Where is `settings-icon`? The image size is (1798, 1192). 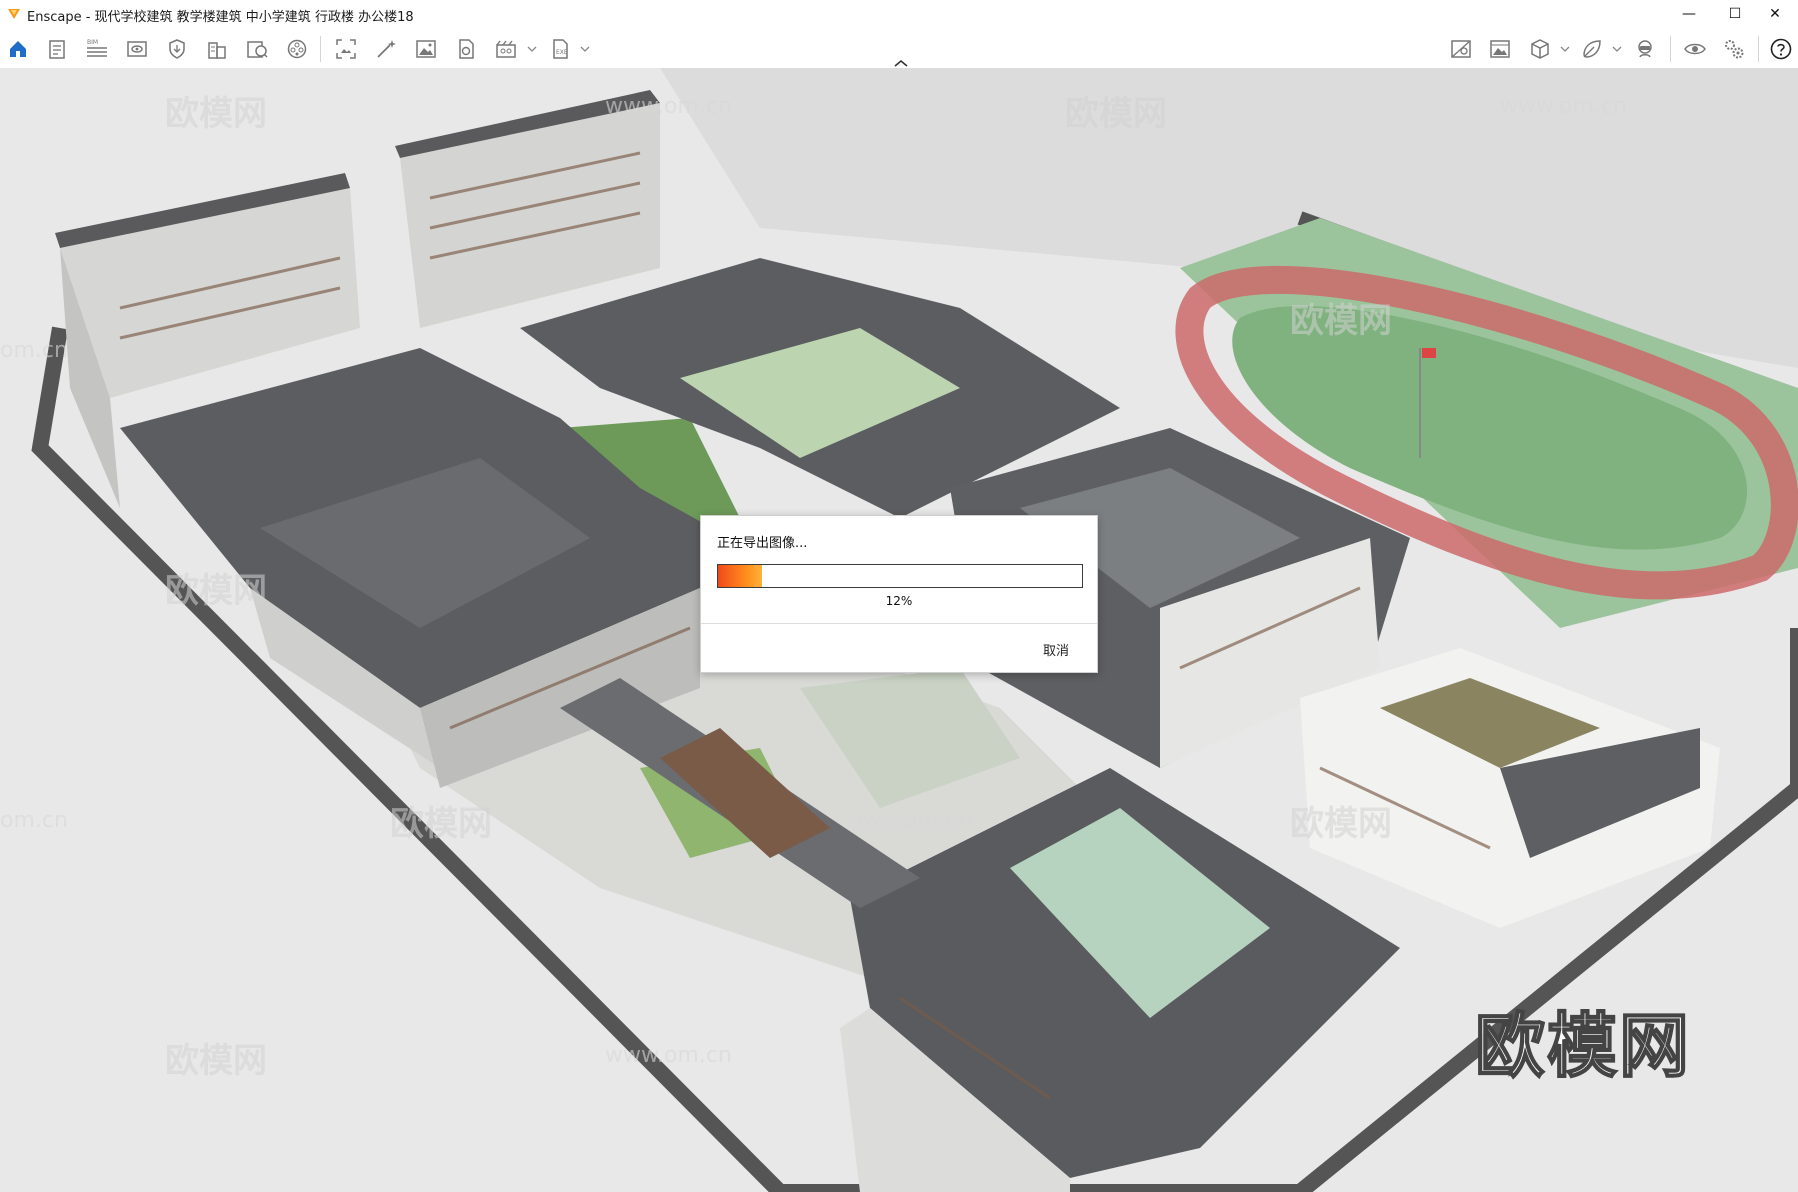 settings-icon is located at coordinates (1734, 49).